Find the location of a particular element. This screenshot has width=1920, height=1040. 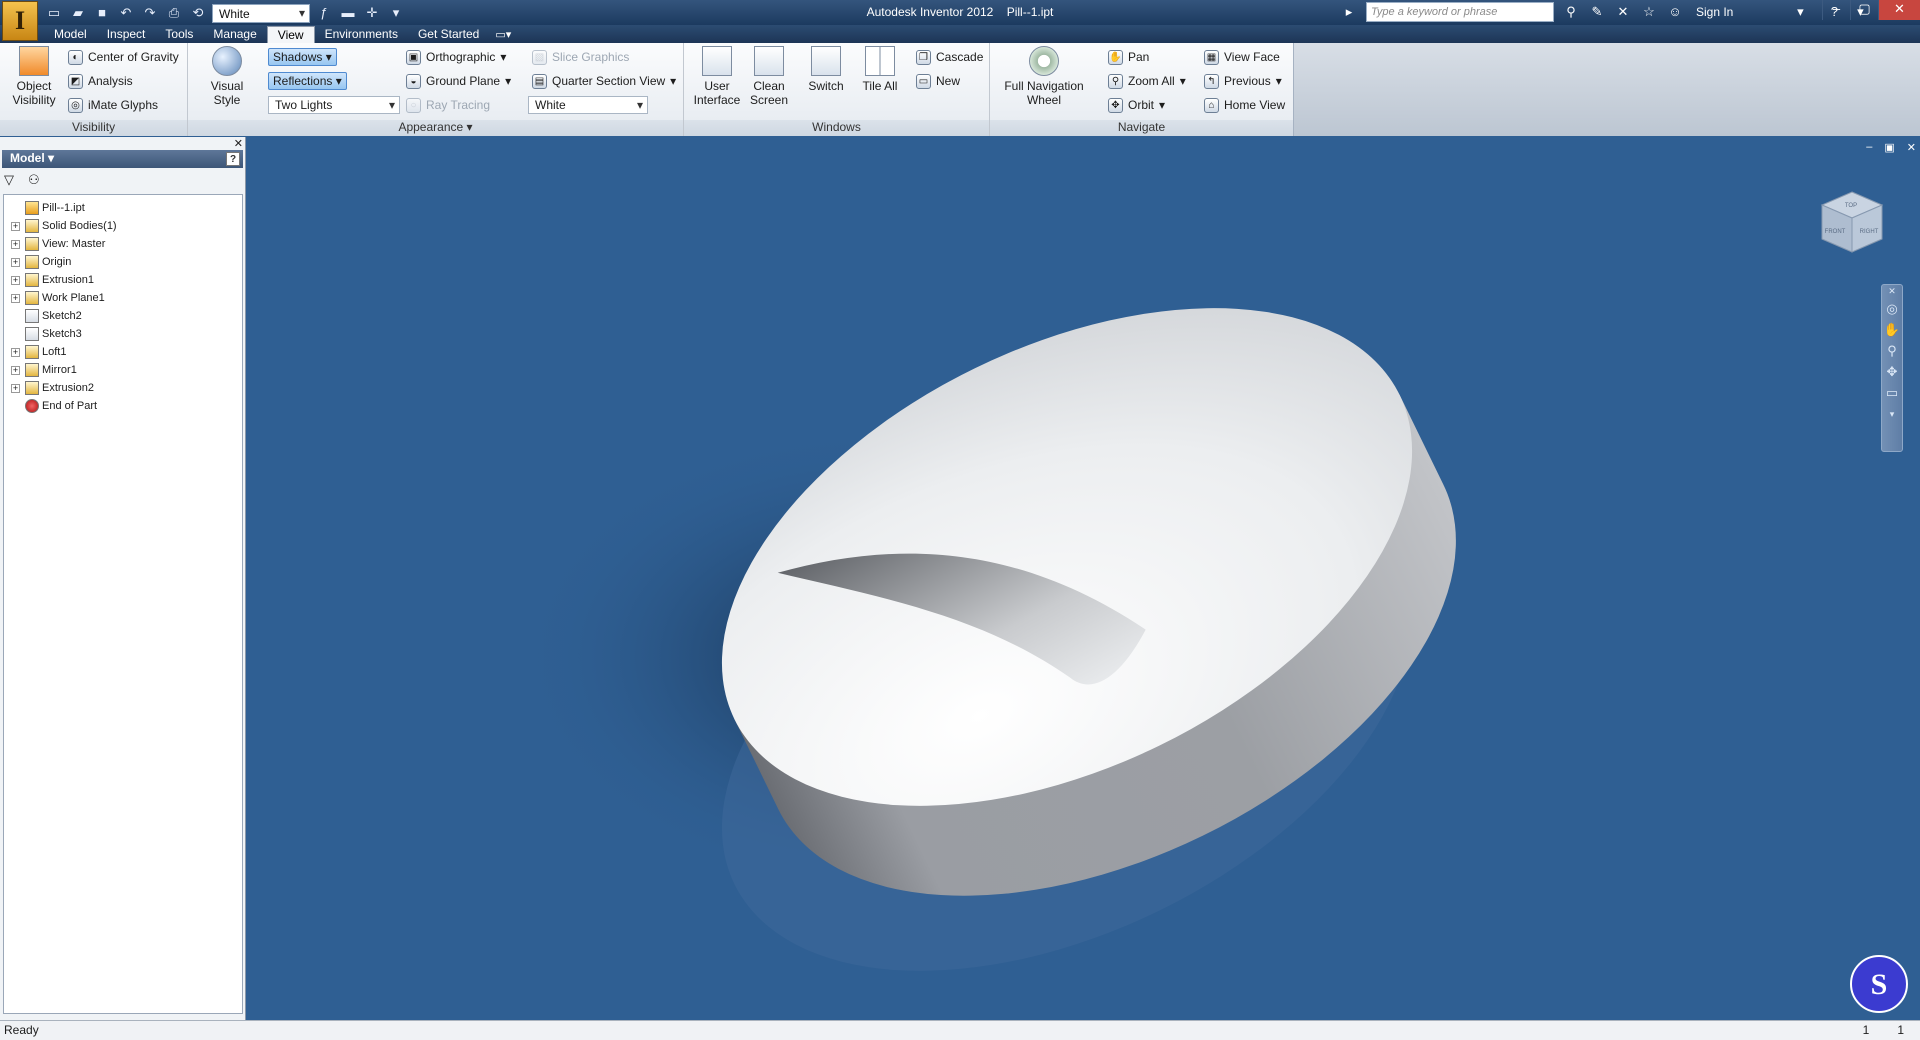

sign-in-link: Sign In is located at coordinates (1714, 12).